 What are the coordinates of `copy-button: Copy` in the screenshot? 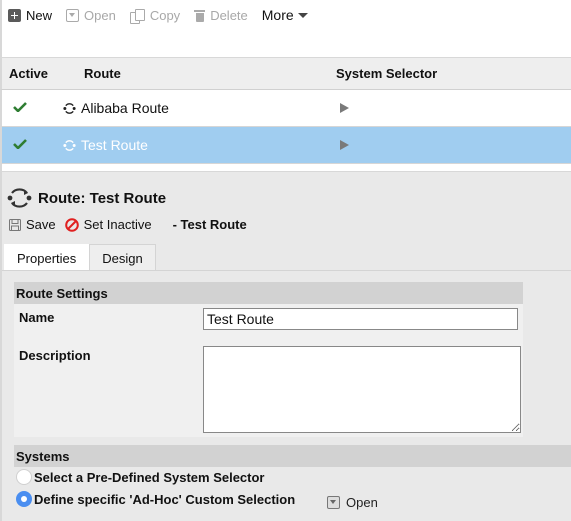 It's located at (155, 15).